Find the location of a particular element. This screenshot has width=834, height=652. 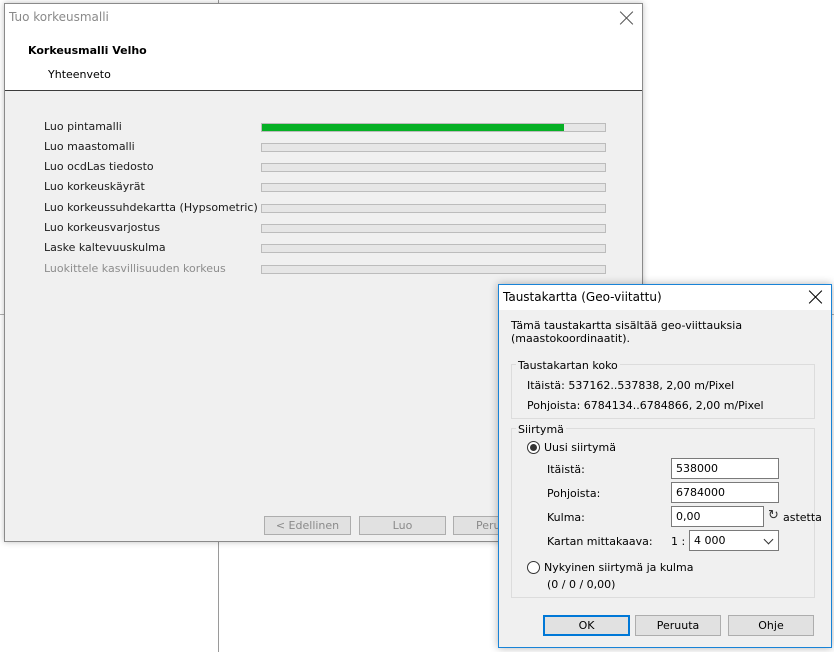

task-progress-fill is located at coordinates (413, 127).